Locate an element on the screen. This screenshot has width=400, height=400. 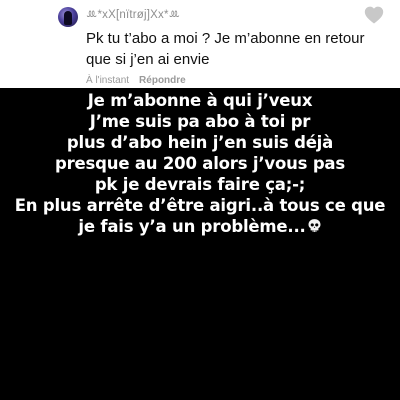
skull-icon is located at coordinates (314, 226).